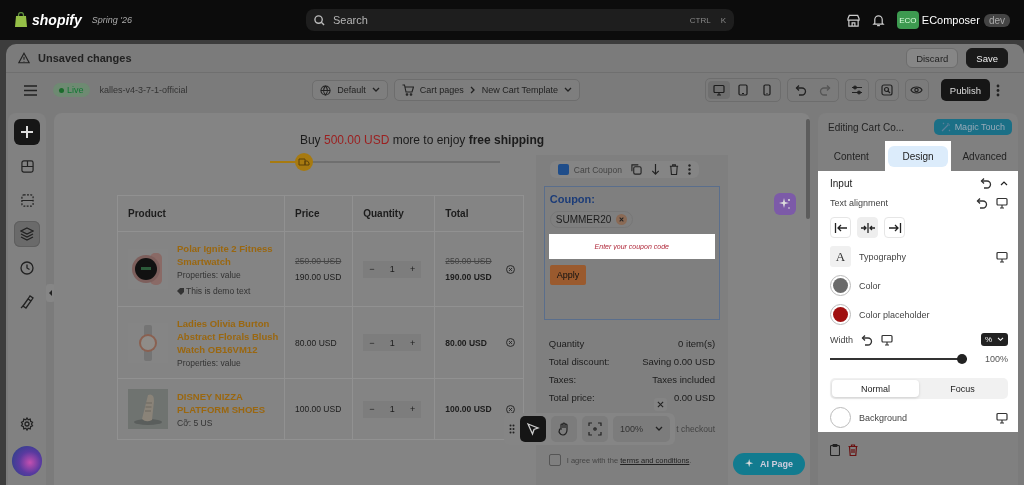 The height and width of the screenshot is (485, 1024). I want to click on clipboard-icon, so click(835, 450).